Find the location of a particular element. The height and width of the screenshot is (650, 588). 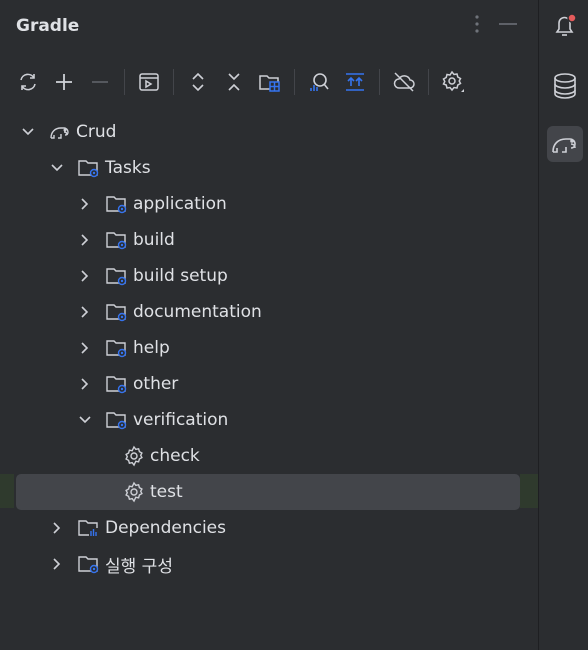

tree-node-test: test is located at coordinates (269, 492).